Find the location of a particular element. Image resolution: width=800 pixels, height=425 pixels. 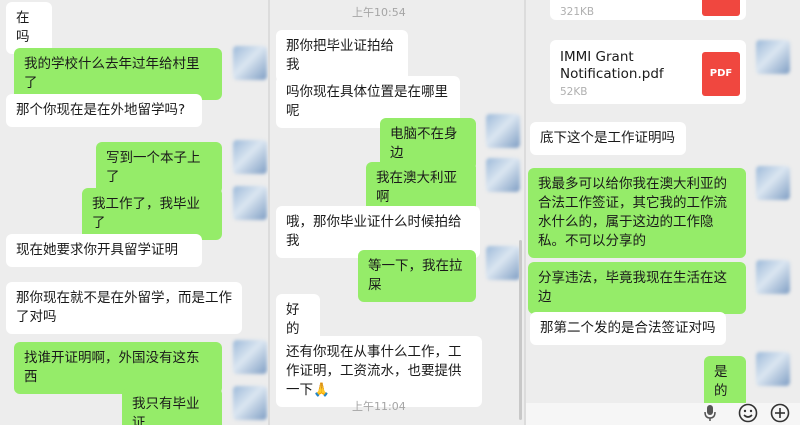

microphone-icon is located at coordinates (710, 415).